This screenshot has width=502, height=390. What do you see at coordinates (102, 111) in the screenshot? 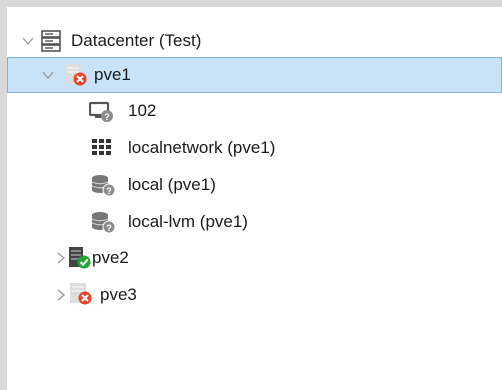
I see `vm-unknown-icon: ?` at bounding box center [102, 111].